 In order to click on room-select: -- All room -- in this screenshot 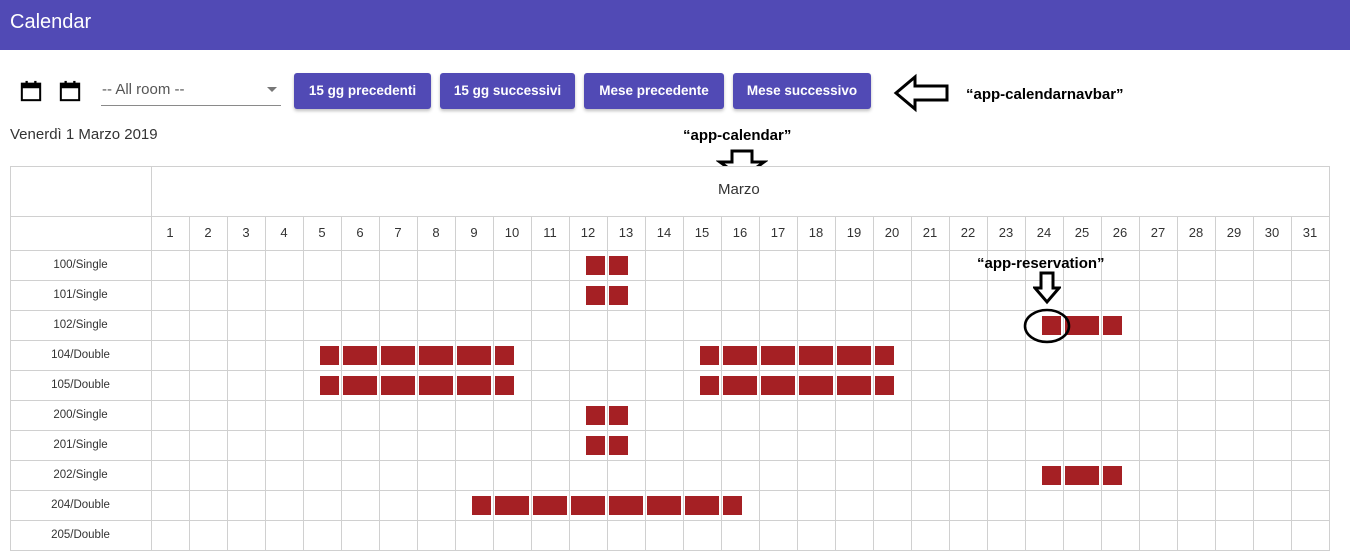, I will do `click(191, 91)`.